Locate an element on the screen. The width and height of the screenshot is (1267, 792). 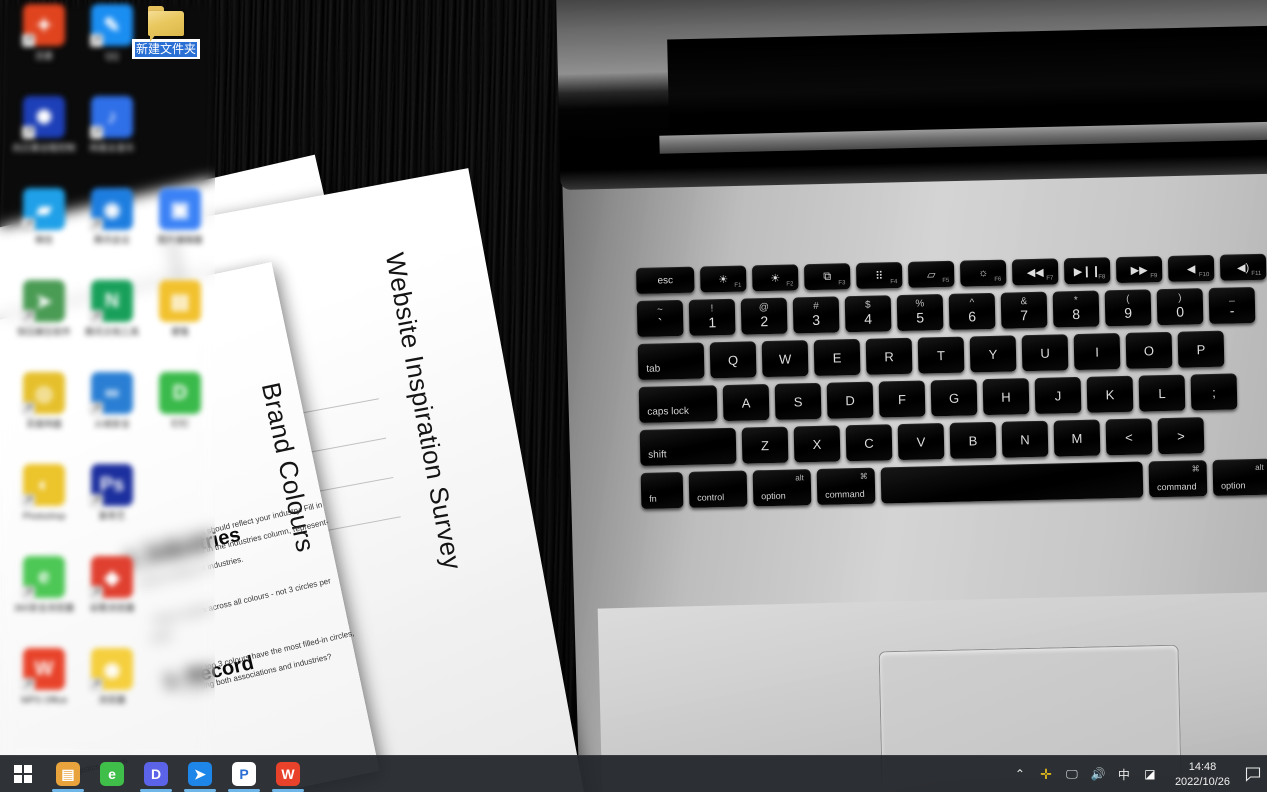
desktop-icon: ✺ ↗ 向日葵远程控制 is located at coordinates (44, 138).